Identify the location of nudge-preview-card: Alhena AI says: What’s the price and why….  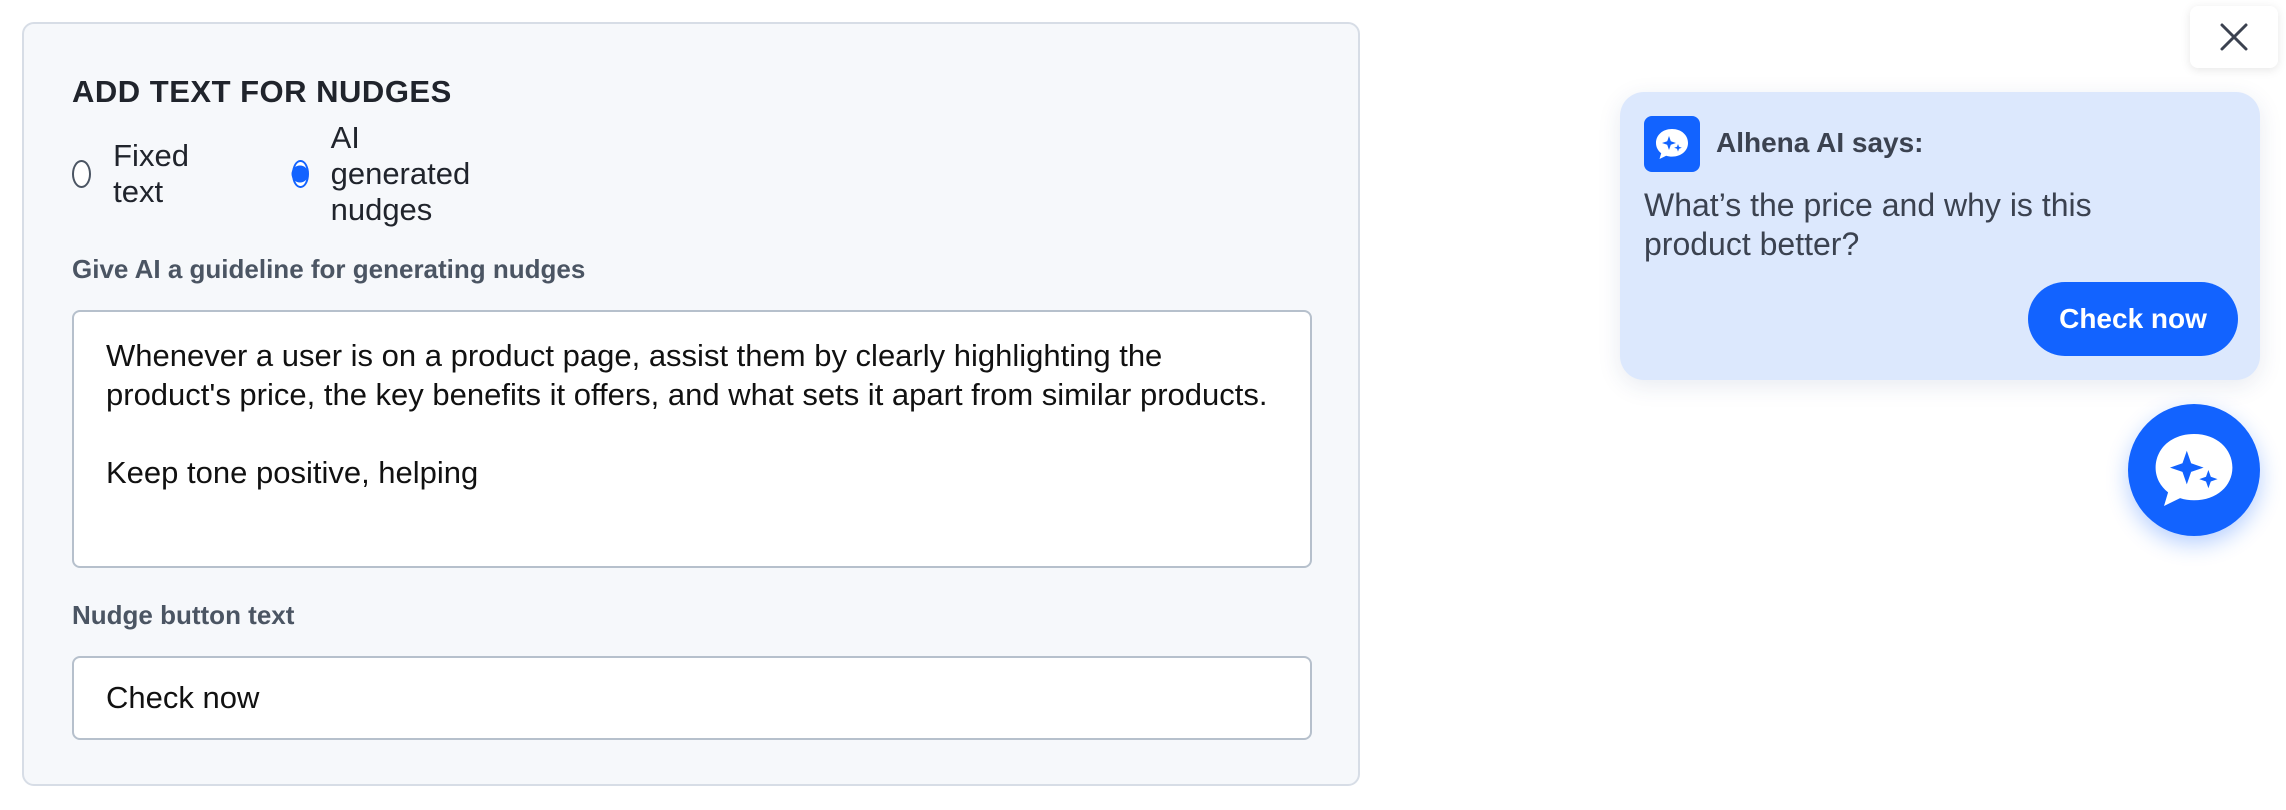
(1940, 236).